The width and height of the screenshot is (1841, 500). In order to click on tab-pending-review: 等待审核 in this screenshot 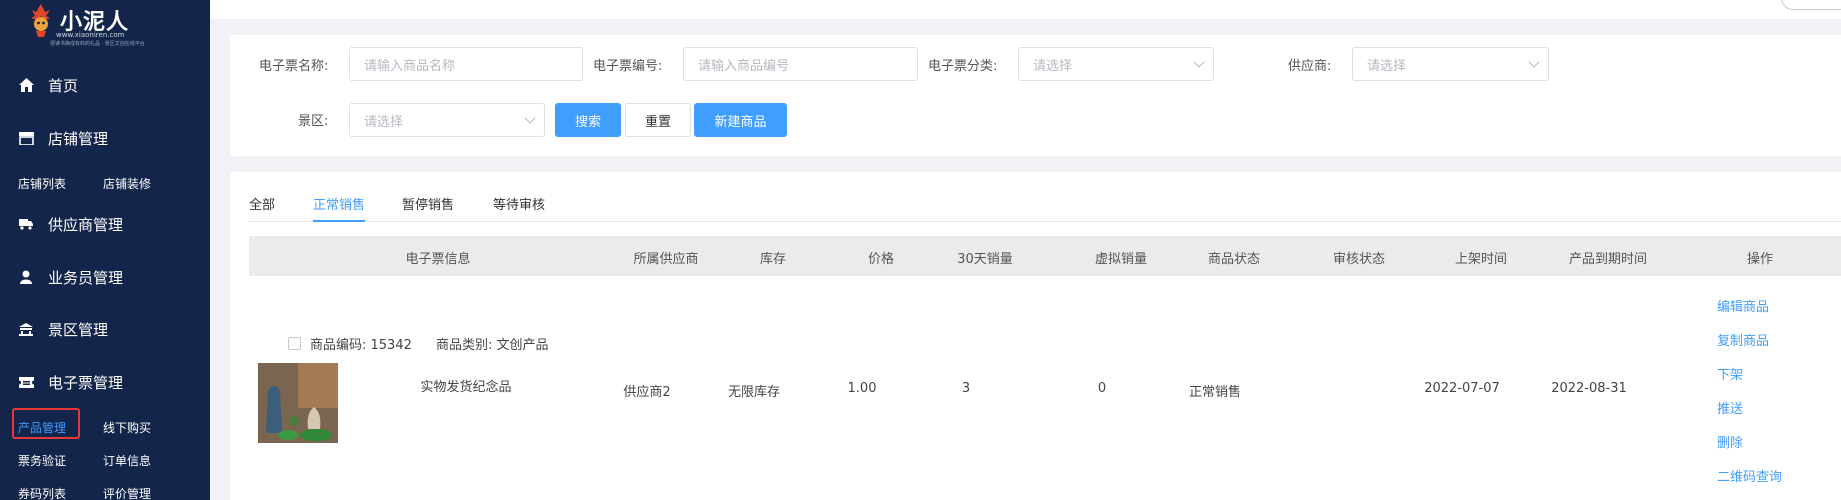, I will do `click(519, 203)`.